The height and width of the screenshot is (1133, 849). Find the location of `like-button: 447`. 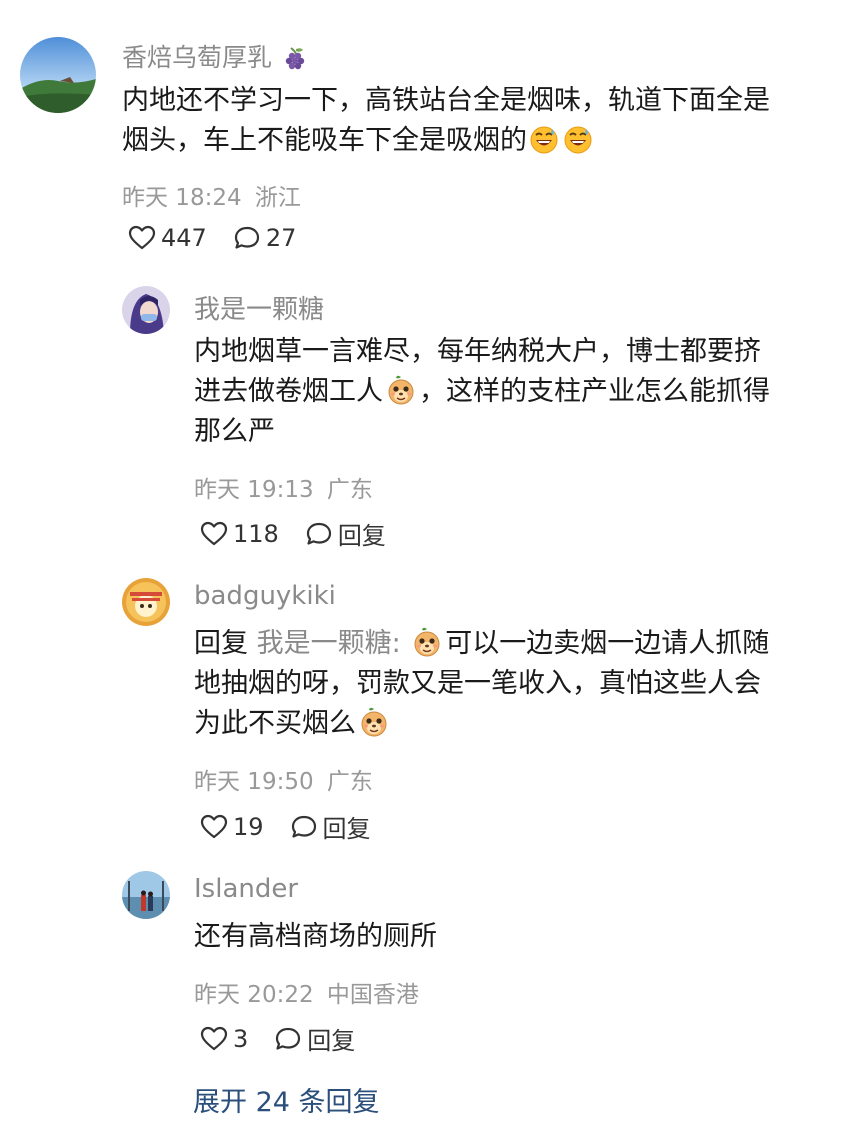

like-button: 447 is located at coordinates (167, 238).